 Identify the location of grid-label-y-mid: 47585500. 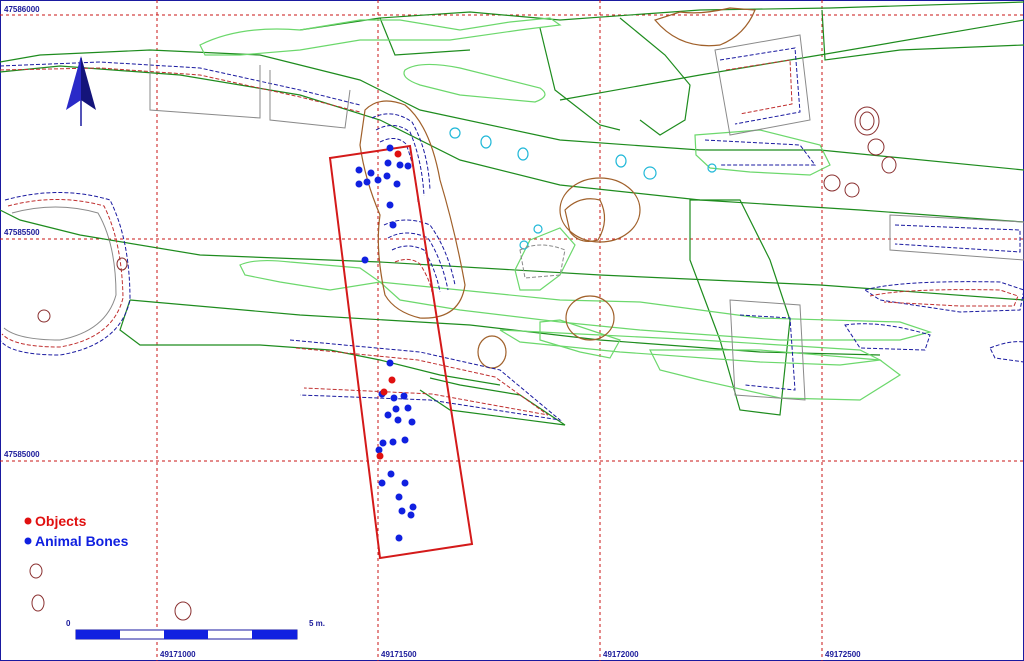
(22, 232).